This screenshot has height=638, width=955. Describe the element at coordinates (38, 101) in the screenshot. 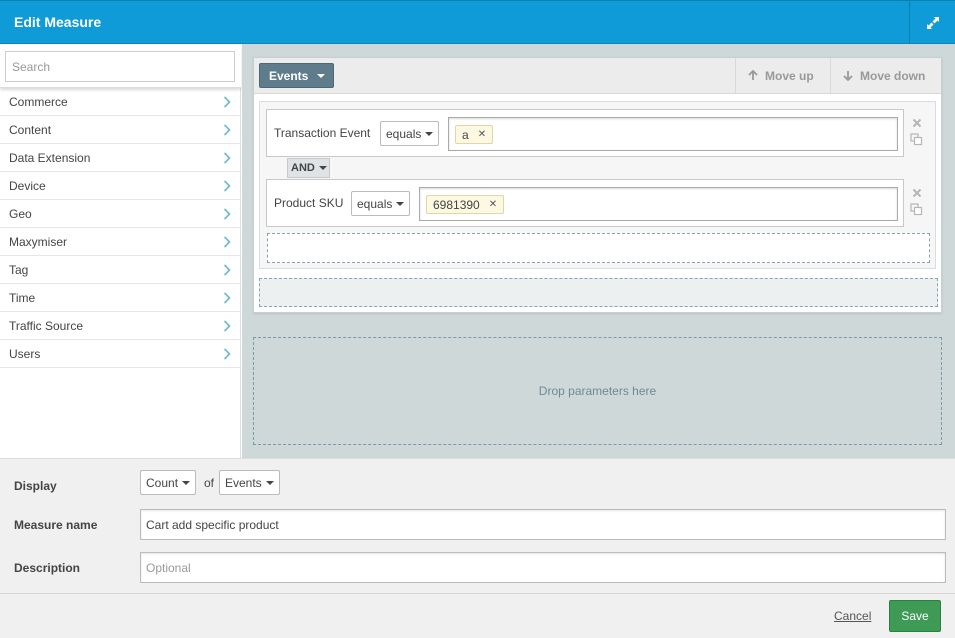

I see `category-label: Commerce` at that location.